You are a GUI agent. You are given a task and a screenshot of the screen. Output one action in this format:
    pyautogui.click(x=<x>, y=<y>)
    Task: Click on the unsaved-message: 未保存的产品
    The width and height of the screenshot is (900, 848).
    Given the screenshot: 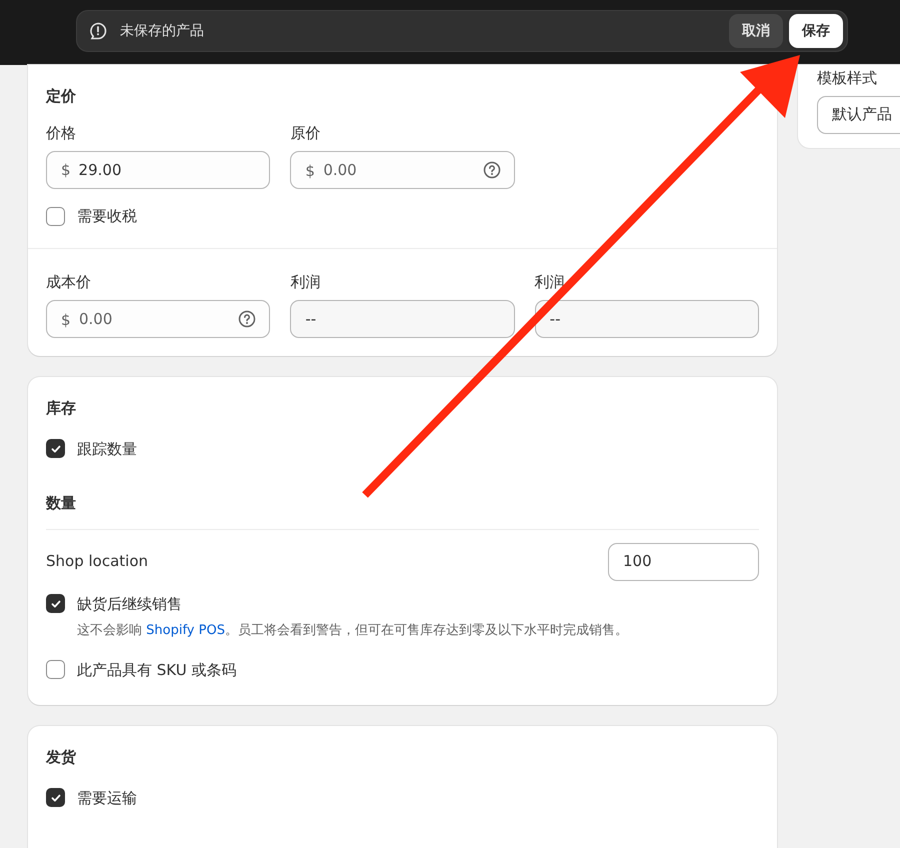 What is the action you would take?
    pyautogui.click(x=162, y=31)
    